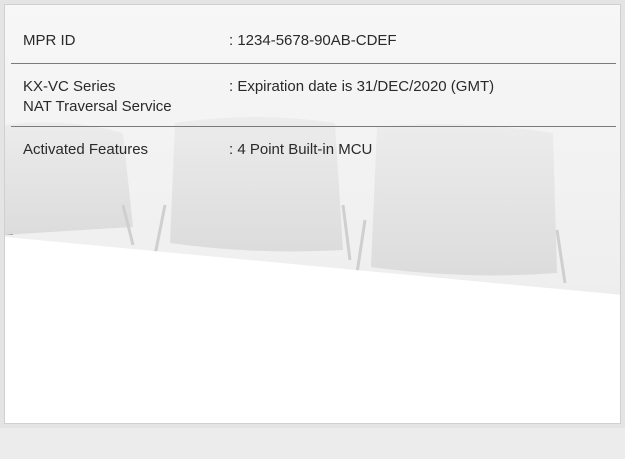 This screenshot has height=459, width=625. Describe the element at coordinates (362, 86) in the screenshot. I see `nat-traversal-value: : Expiration date is 31/DEC/2020 (GMT)` at that location.